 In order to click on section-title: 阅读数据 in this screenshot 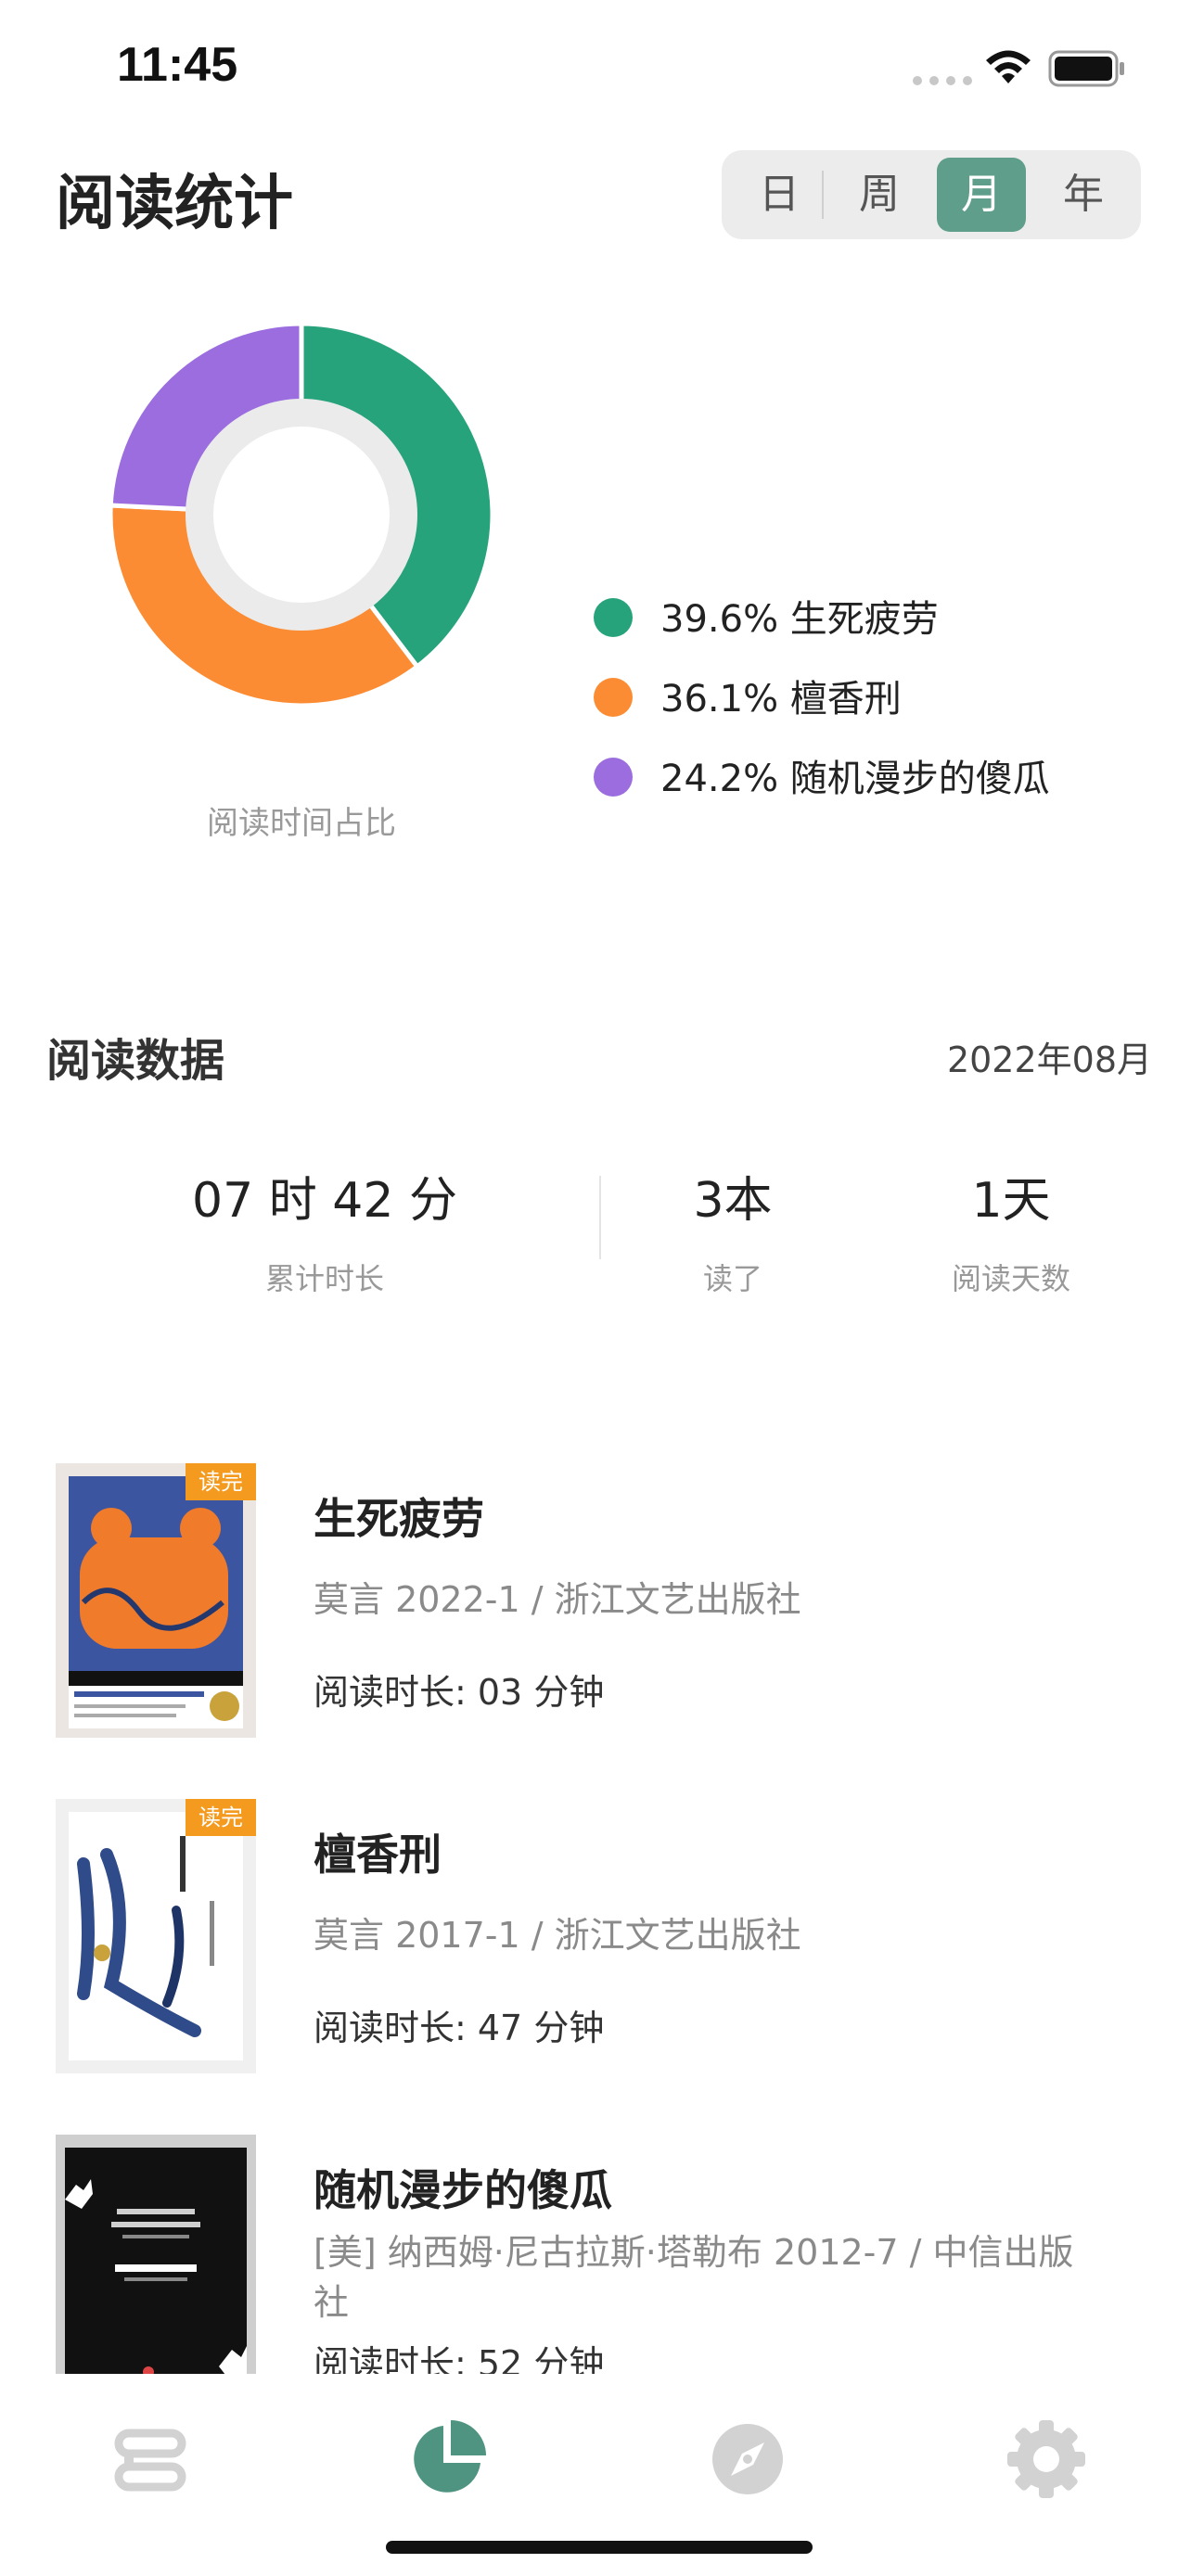, I will do `click(135, 1061)`.